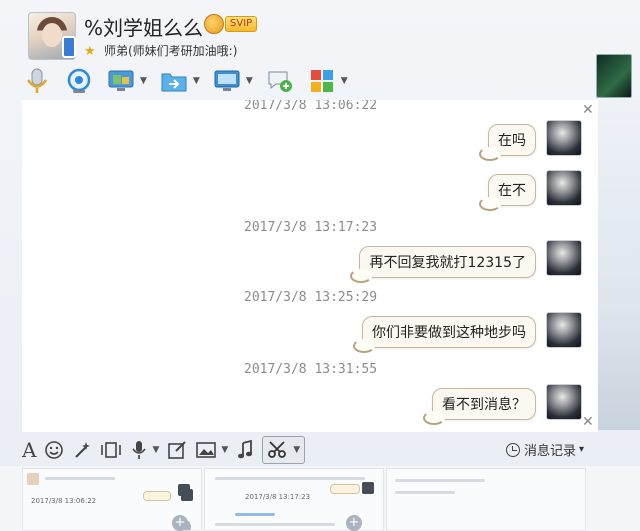 The height and width of the screenshot is (531, 640). What do you see at coordinates (484, 405) in the screenshot?
I see `message-text: 看不到消息？` at bounding box center [484, 405].